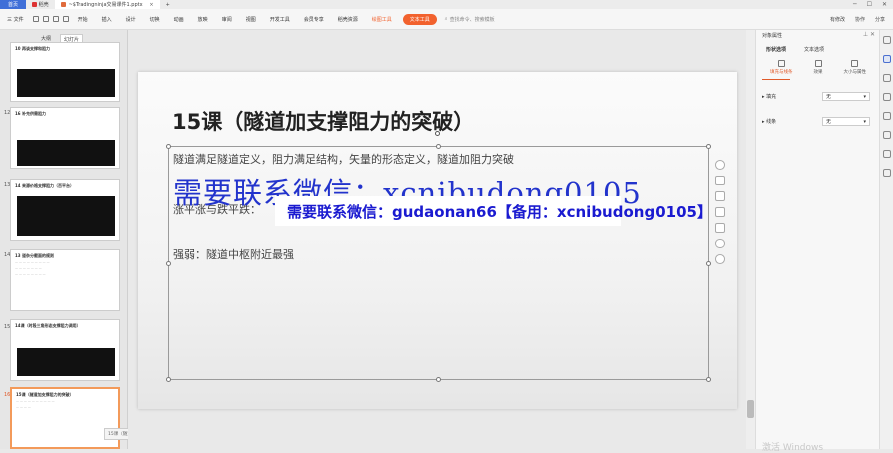 The image size is (893, 453). I want to click on style-icon, so click(886, 78).